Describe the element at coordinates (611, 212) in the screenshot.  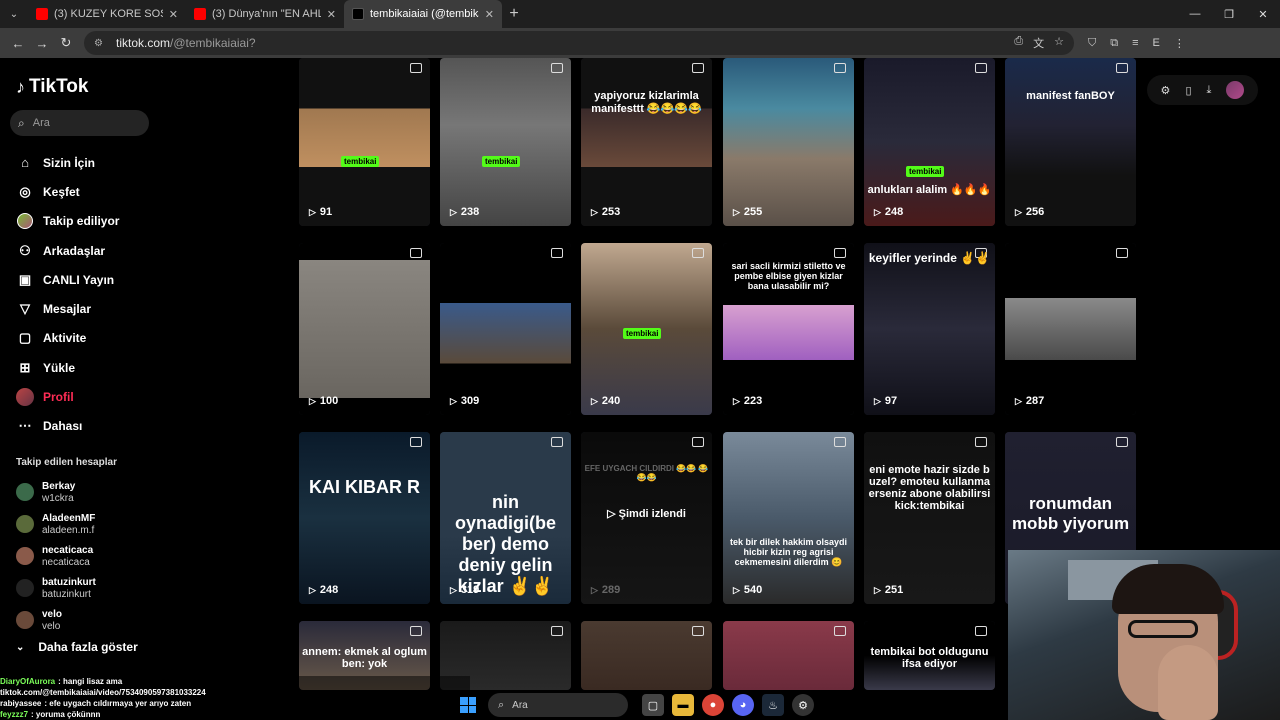
I see `view-count-value: 253` at that location.